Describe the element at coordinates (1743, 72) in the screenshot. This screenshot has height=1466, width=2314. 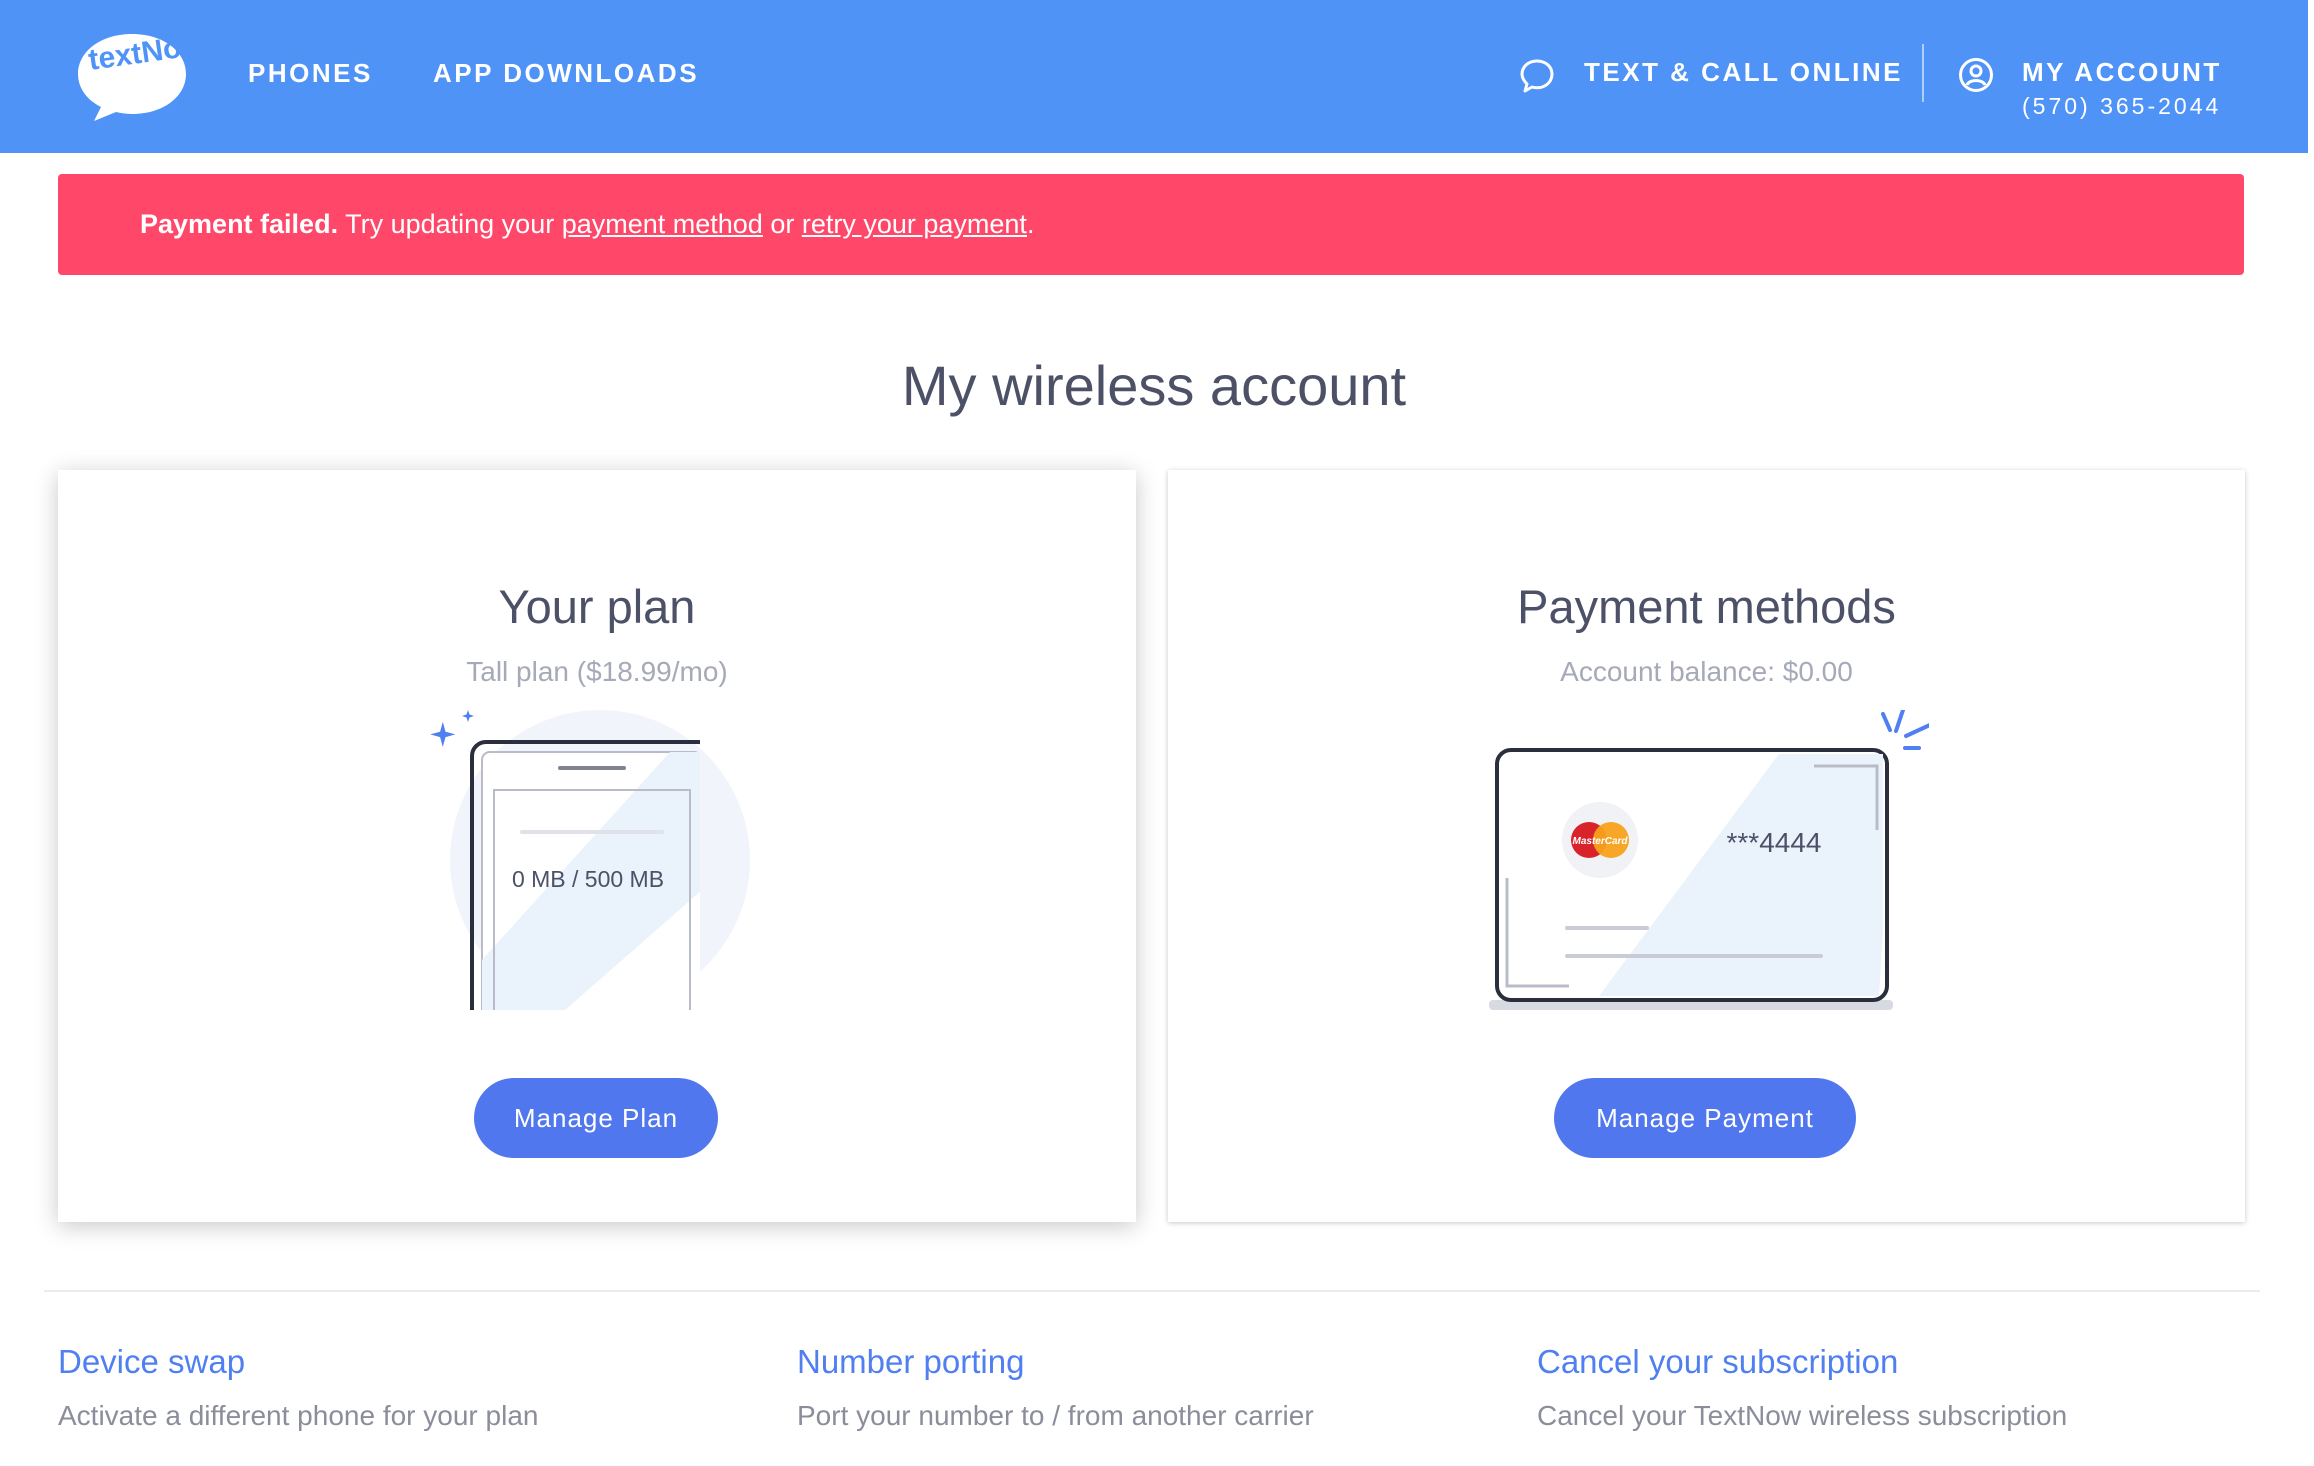
I see `text-call-online-label: TEXT & CALL ONLINE` at that location.